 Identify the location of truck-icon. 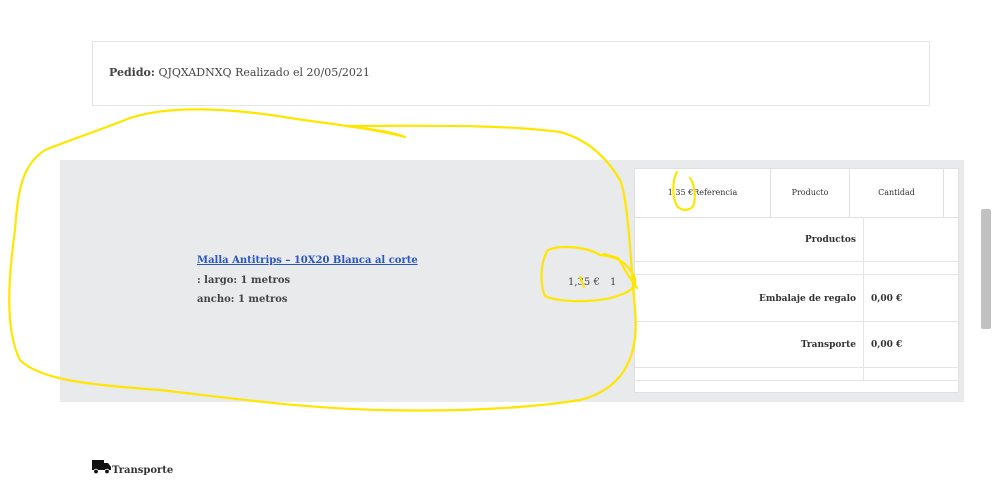
(102, 469).